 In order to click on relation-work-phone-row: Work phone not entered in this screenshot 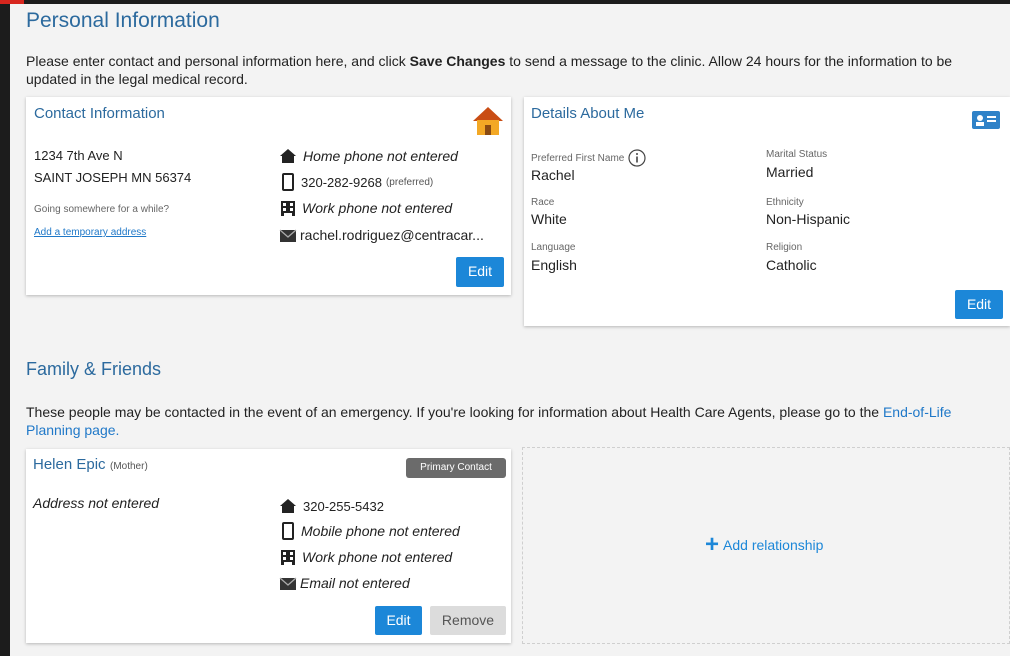, I will do `click(366, 557)`.